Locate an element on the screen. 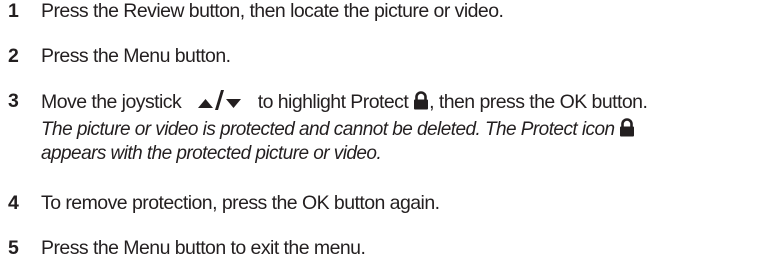 Image resolution: width=774 pixels, height=277 pixels. slash-icon is located at coordinates (219, 100).